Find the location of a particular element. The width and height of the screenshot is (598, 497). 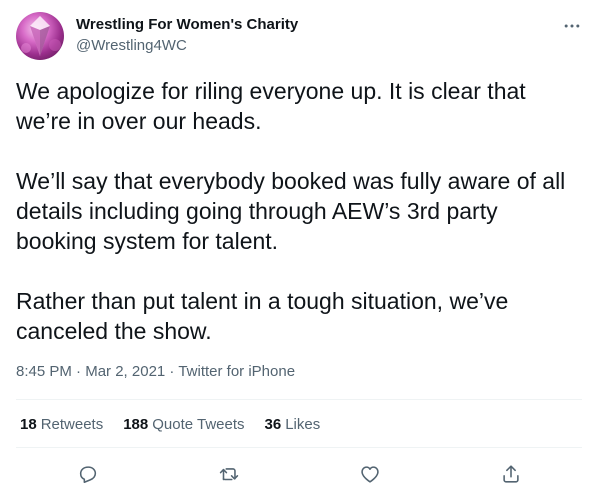

avatar is located at coordinates (40, 36).